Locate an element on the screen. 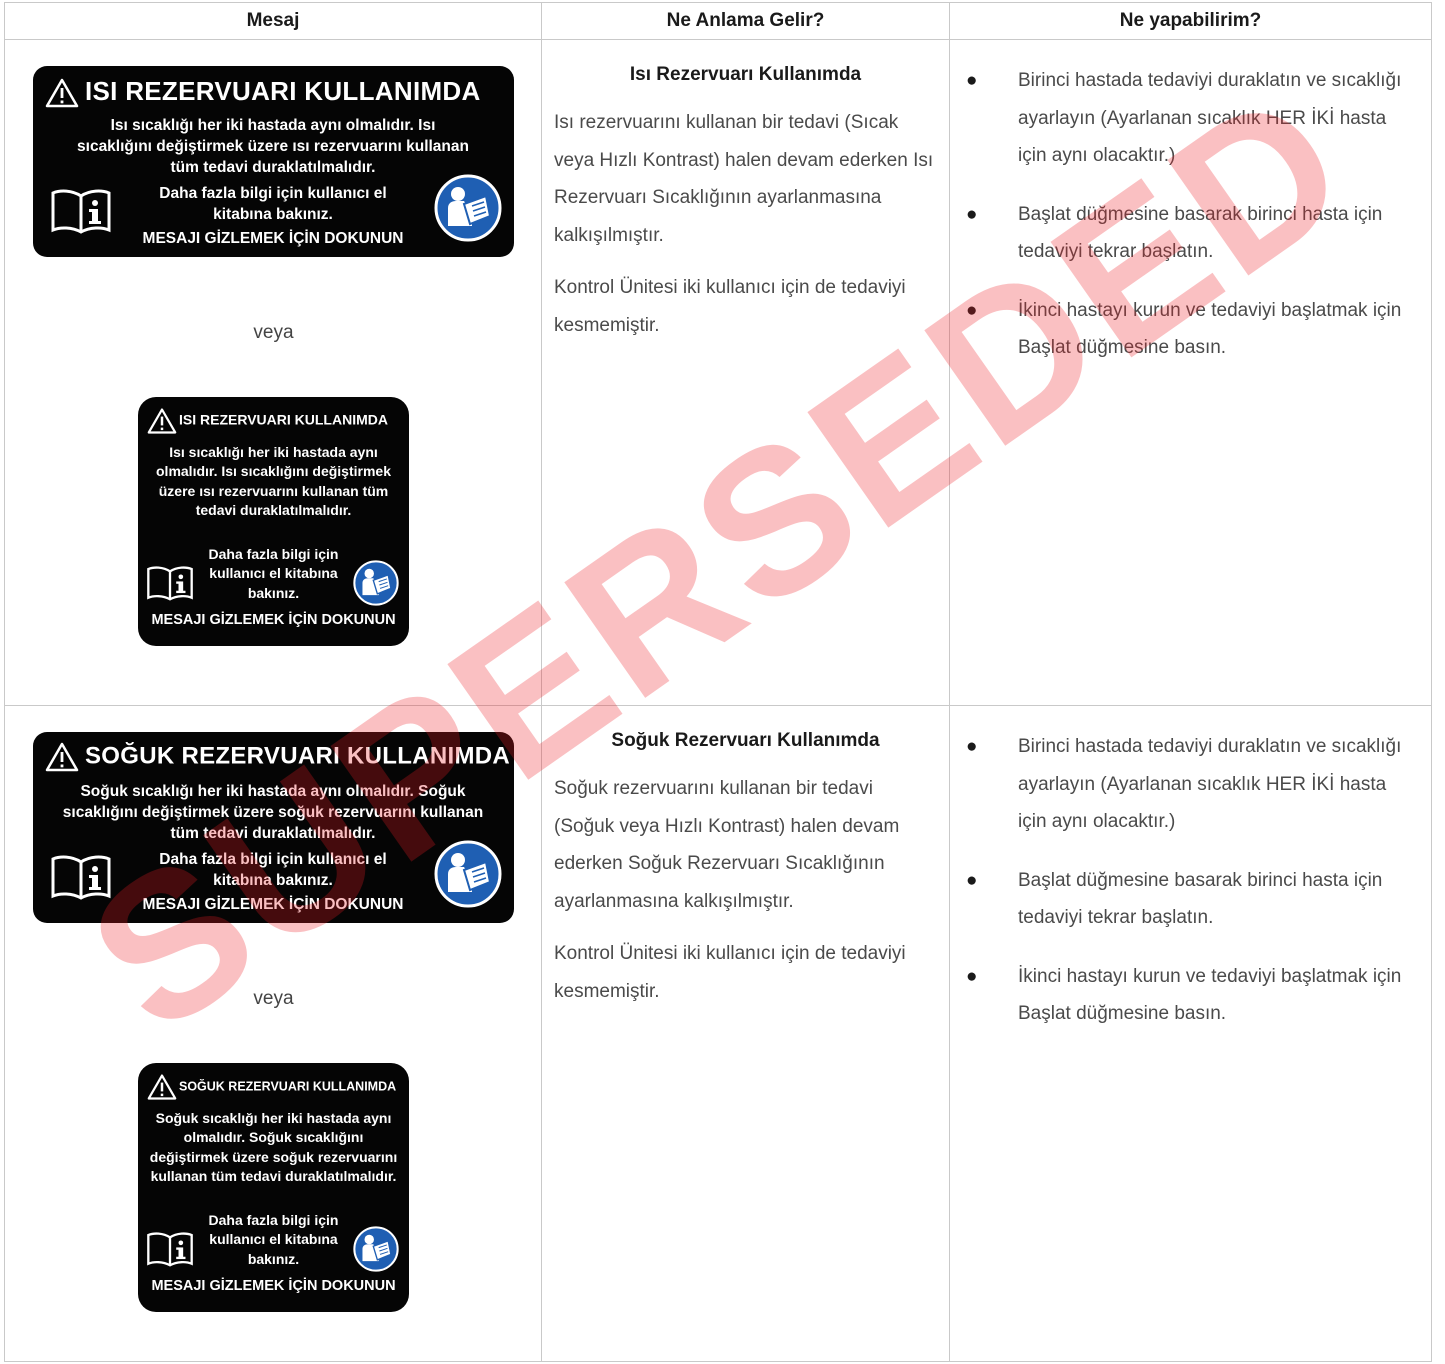 This screenshot has height=1364, width=1445. header-row: Mesaj Ne Anlama Gelir? Ne yapabilirim? is located at coordinates (718, 21).